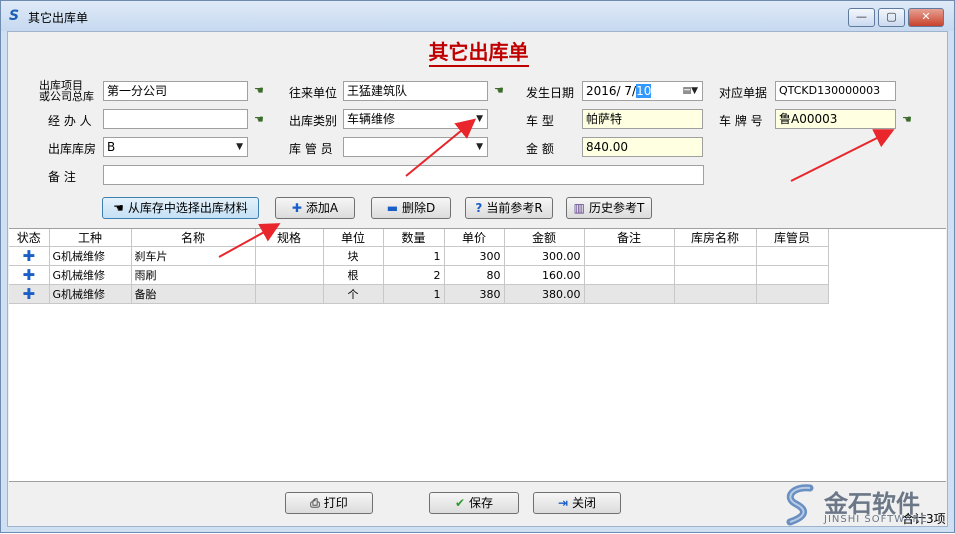 Image resolution: width=955 pixels, height=534 pixels. What do you see at coordinates (353, 275) in the screenshot?
I see `cell-unit: 根` at bounding box center [353, 275].